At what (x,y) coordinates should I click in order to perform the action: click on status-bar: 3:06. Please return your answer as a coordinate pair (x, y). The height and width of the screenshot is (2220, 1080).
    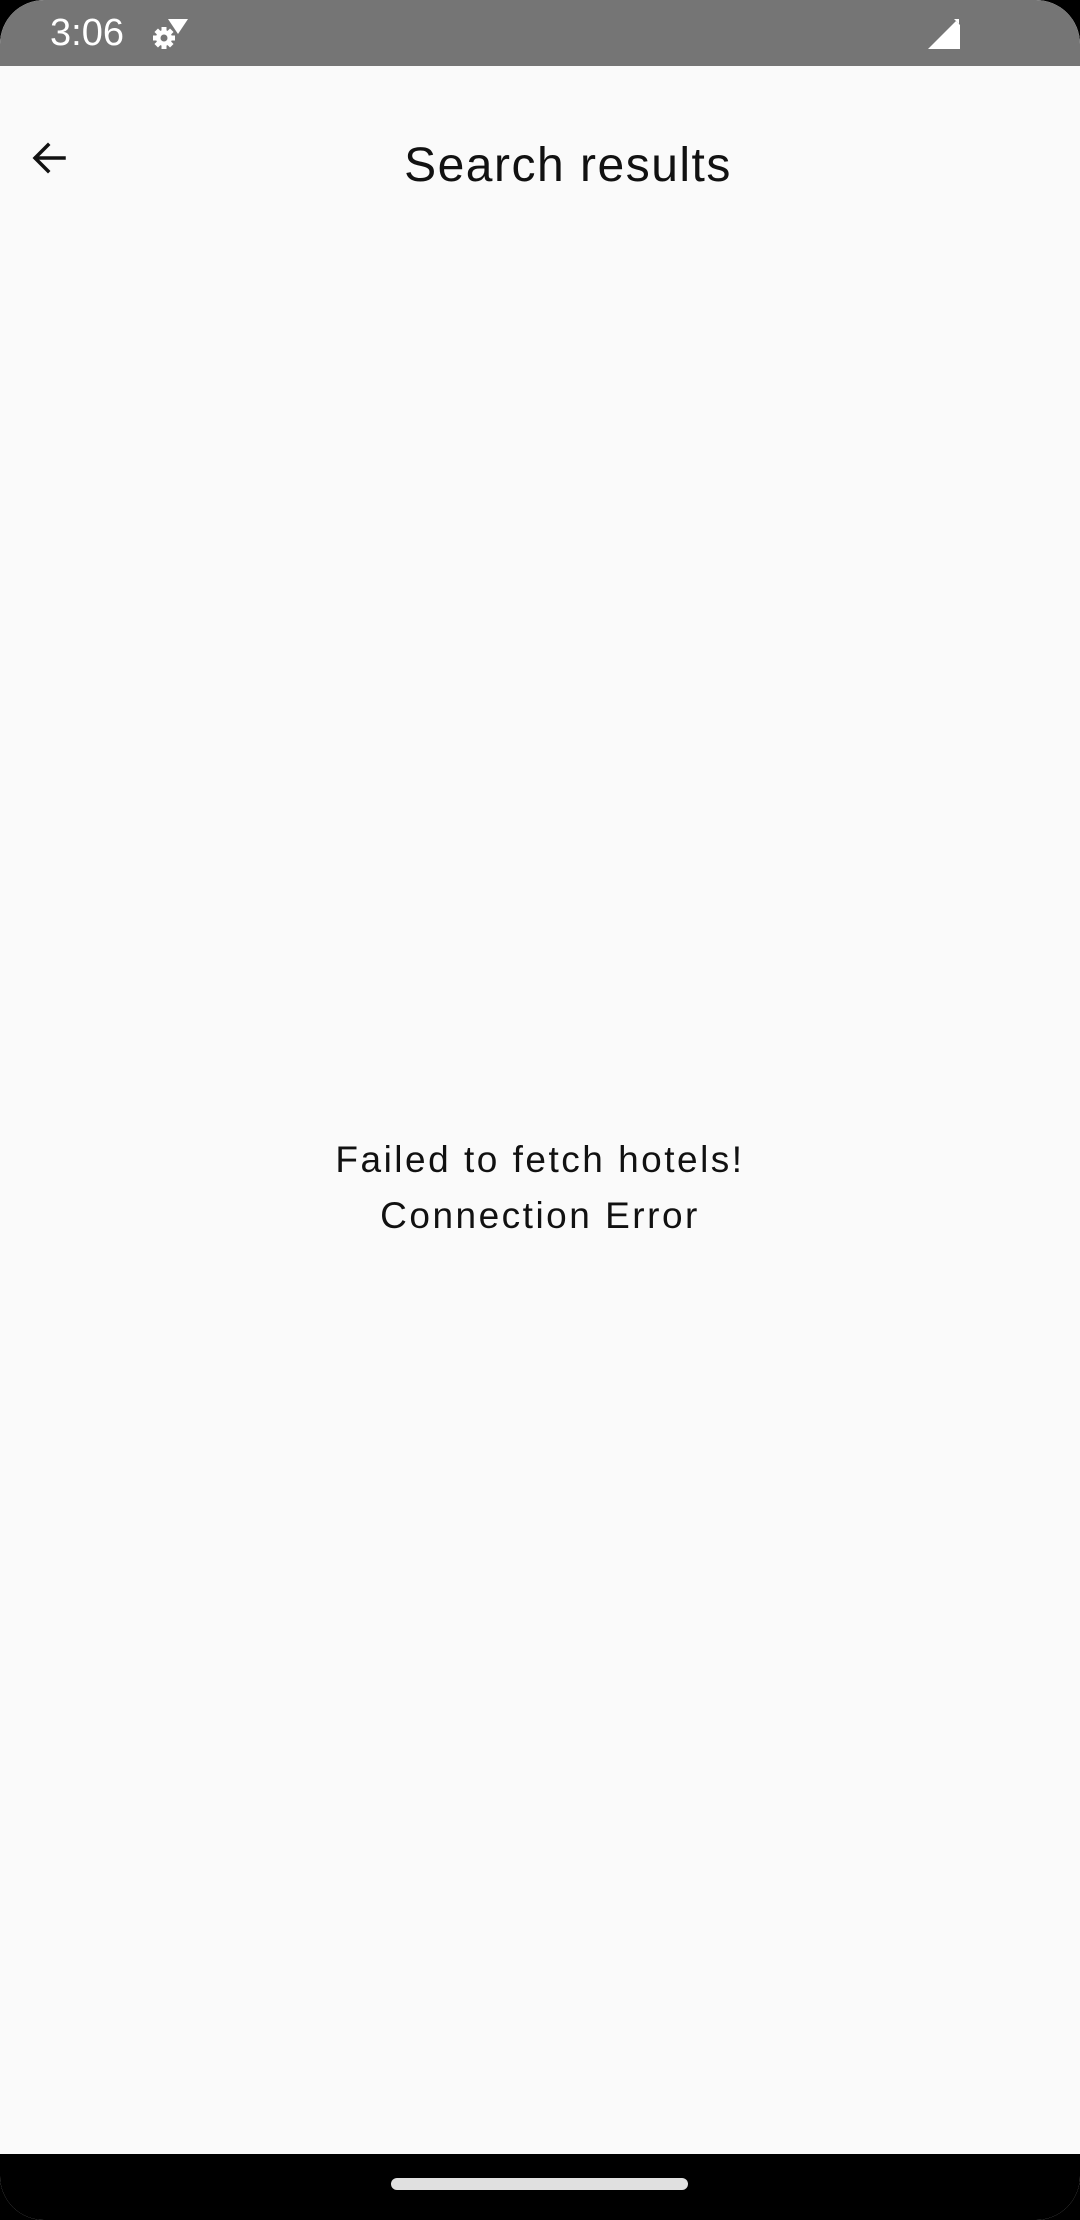
    Looking at the image, I should click on (540, 33).